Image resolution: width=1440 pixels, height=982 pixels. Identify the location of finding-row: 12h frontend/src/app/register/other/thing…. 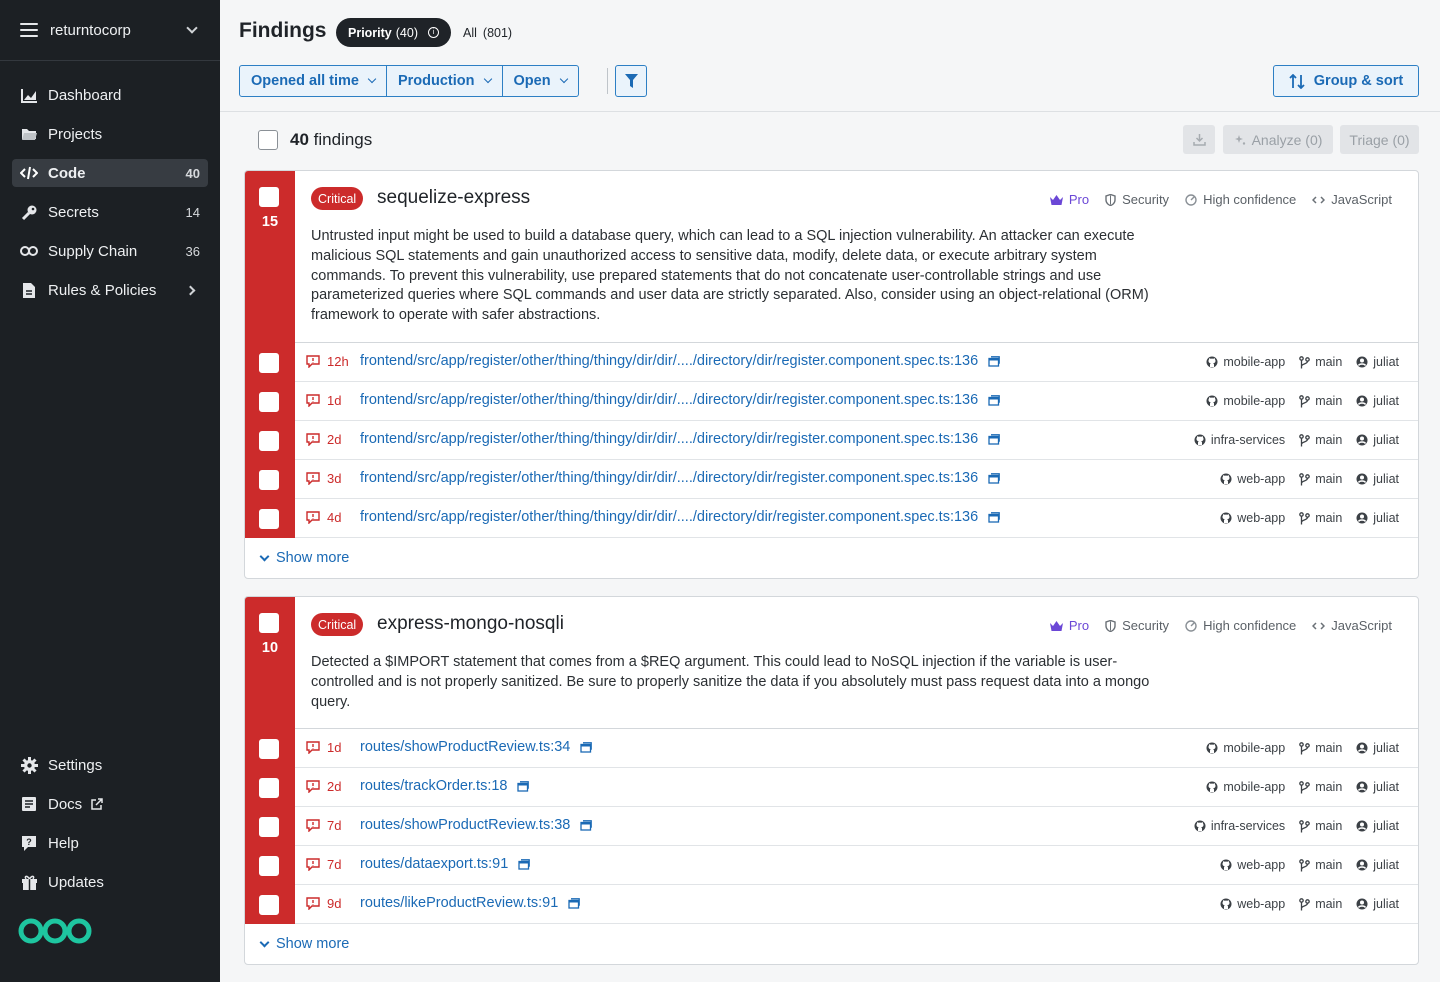
(831, 362).